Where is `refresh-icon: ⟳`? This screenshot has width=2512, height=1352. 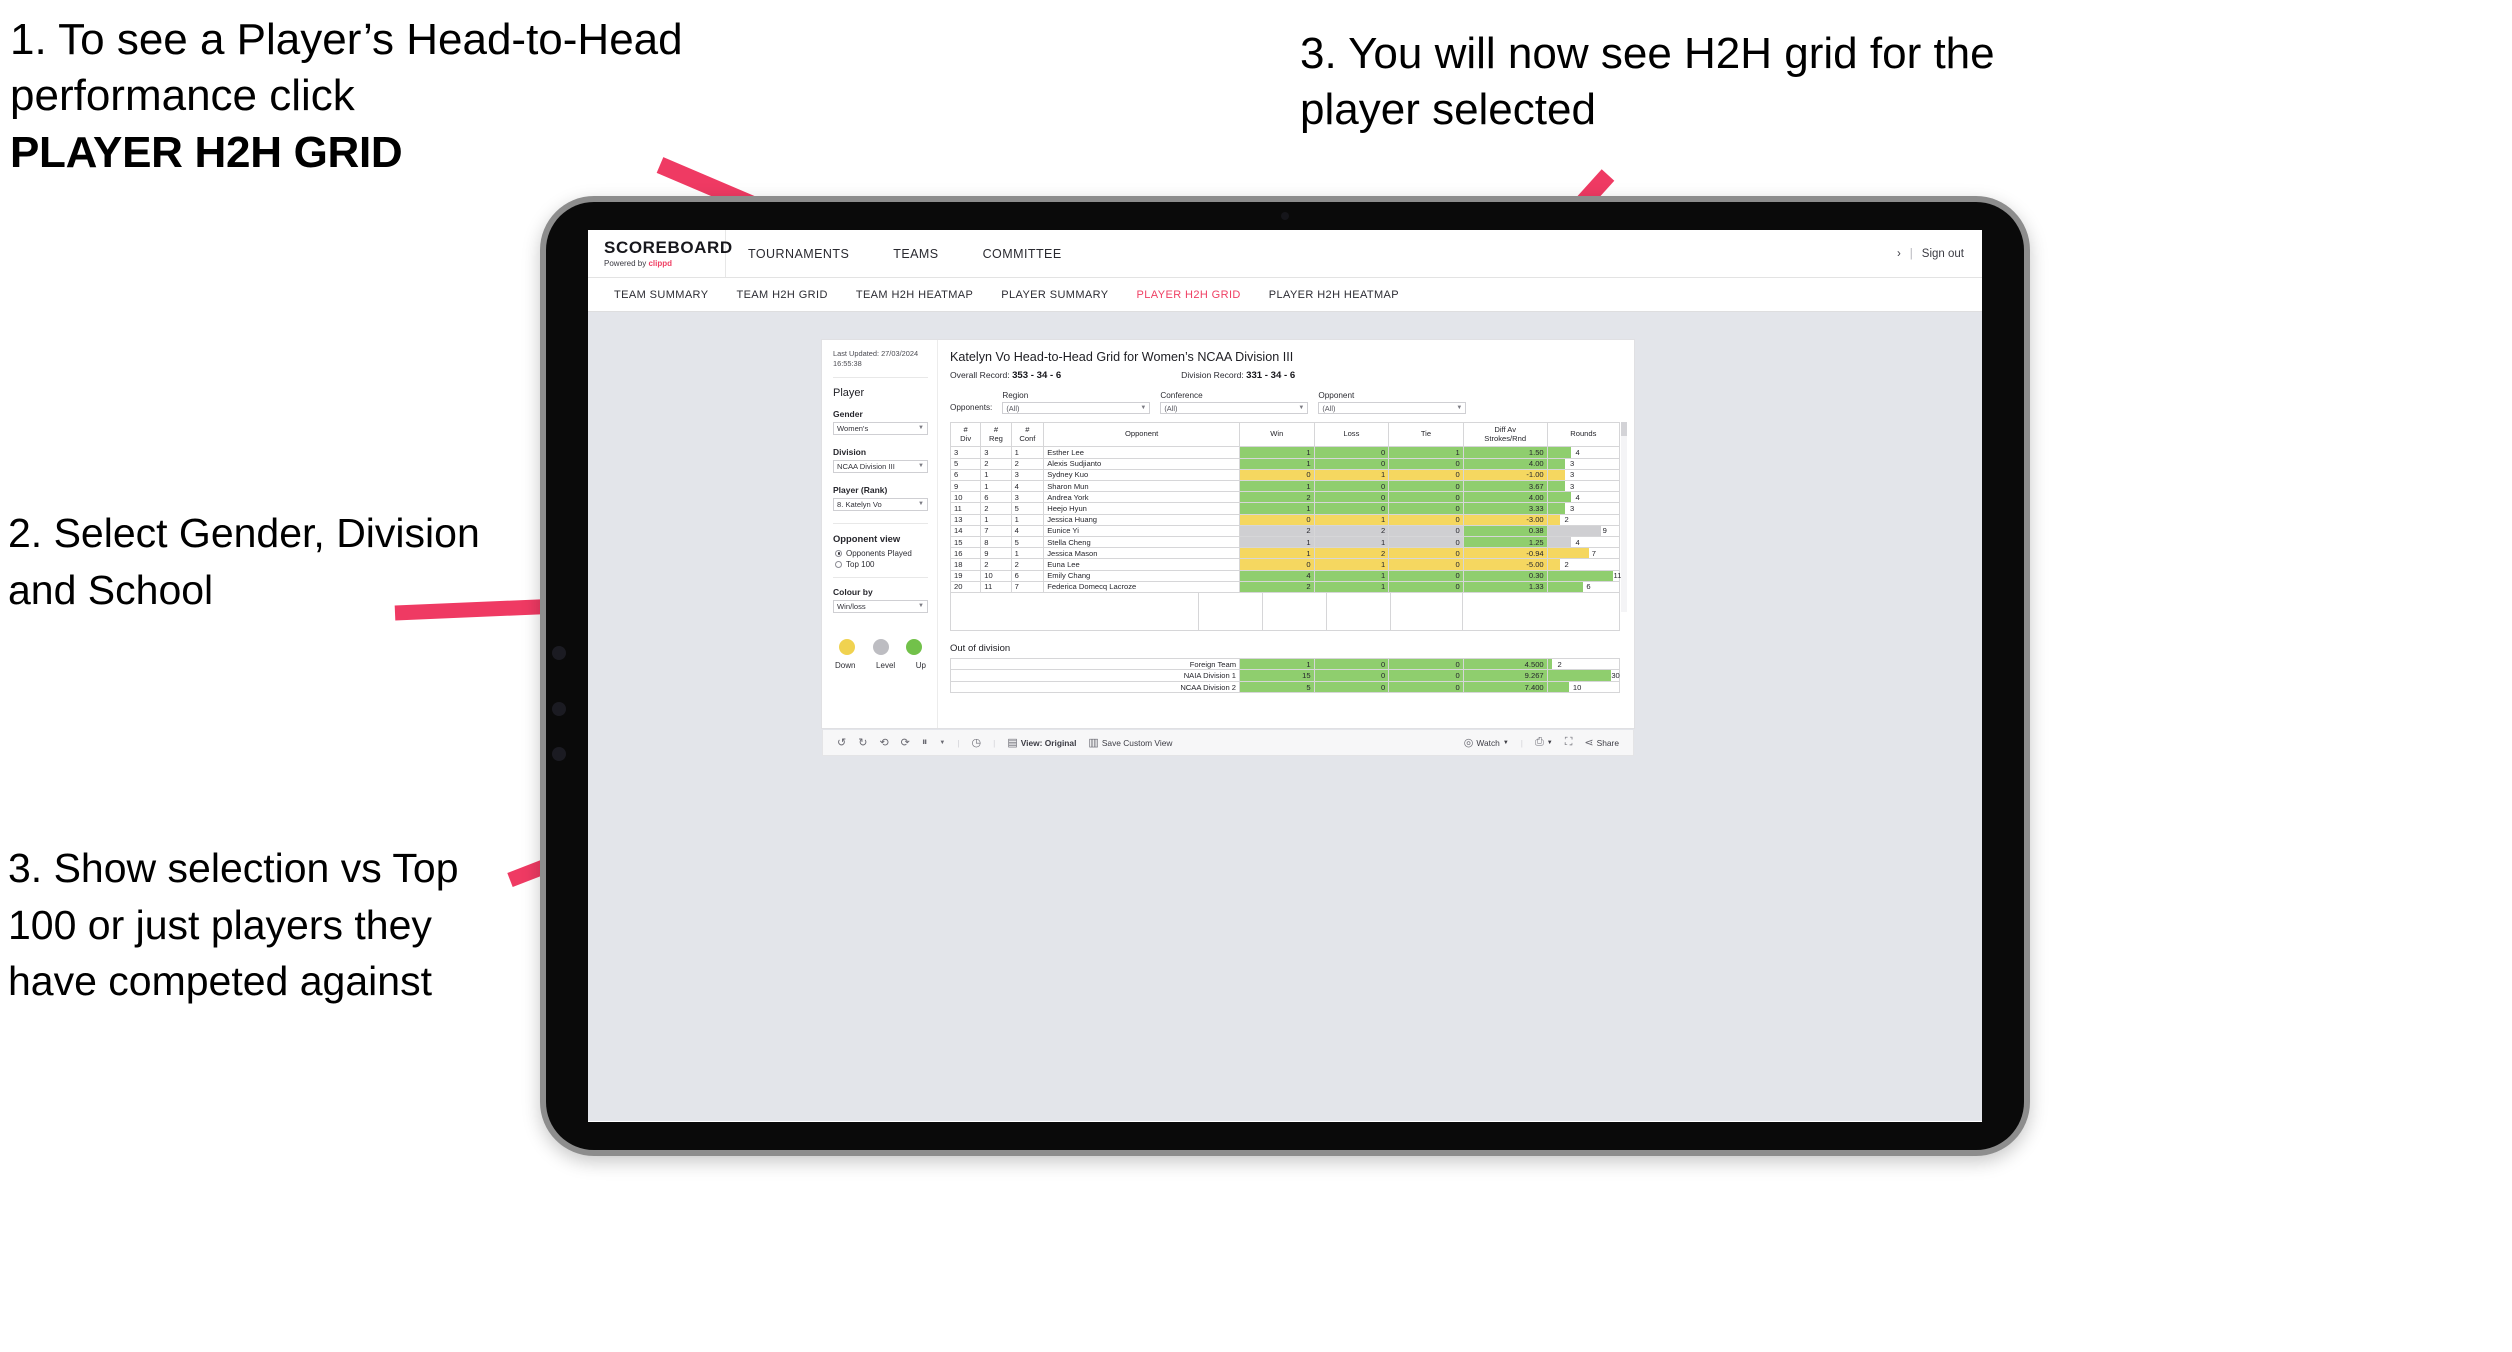
refresh-icon: ⟳ is located at coordinates (905, 742).